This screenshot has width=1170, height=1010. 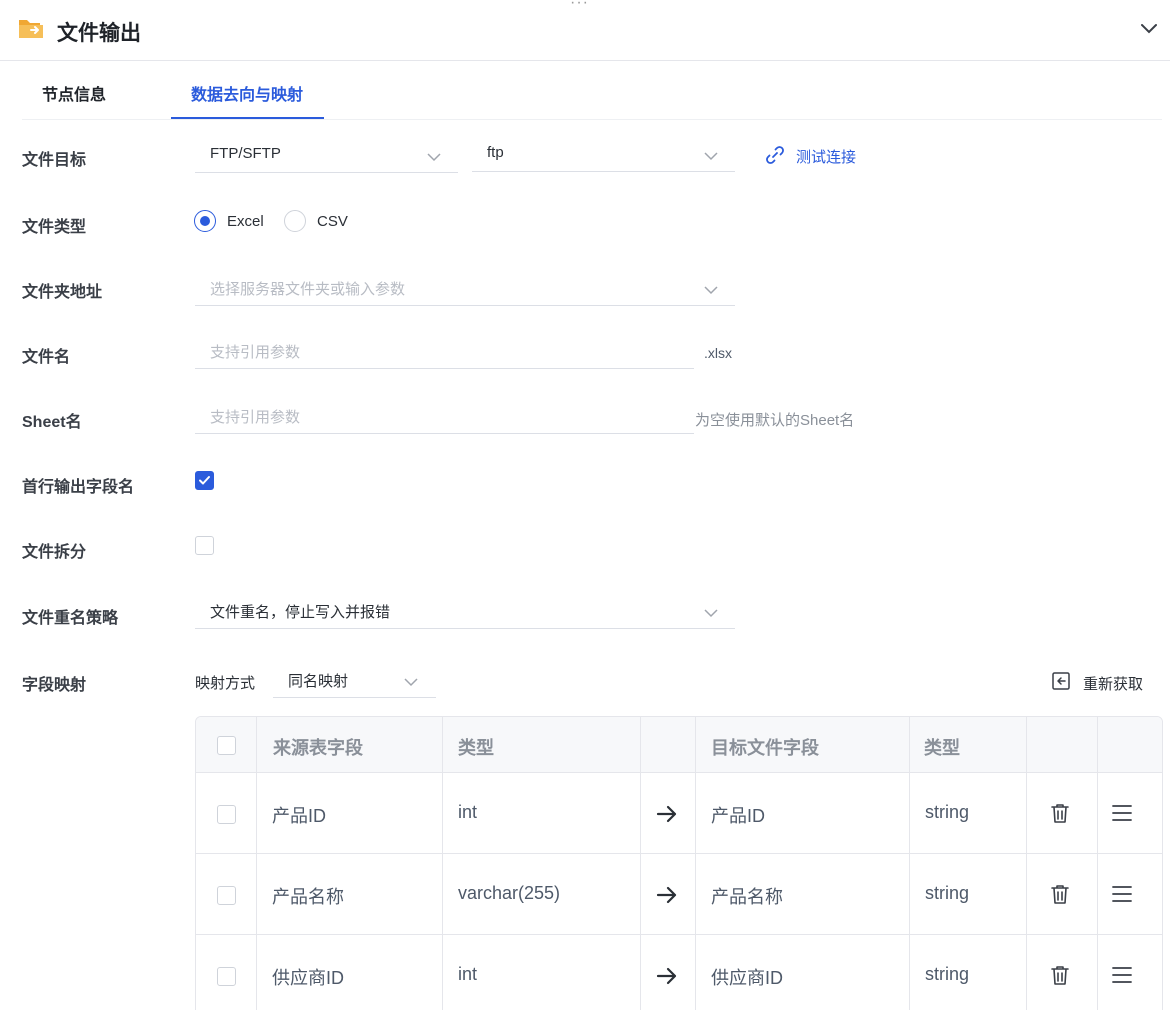 I want to click on check-icon, so click(x=204, y=480).